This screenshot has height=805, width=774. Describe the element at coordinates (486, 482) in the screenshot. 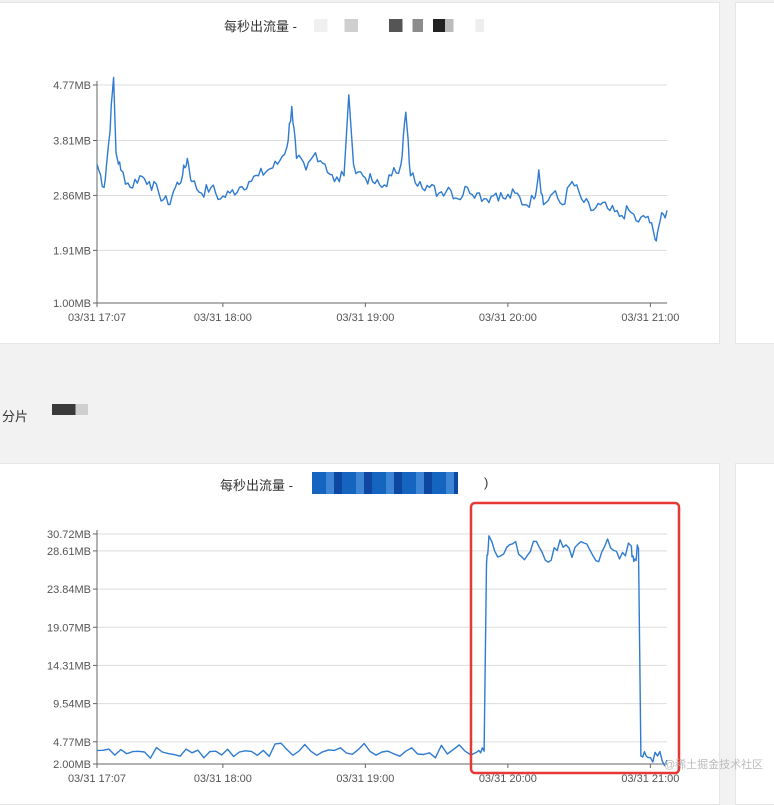

I see `bottom-title-suffix: )` at that location.